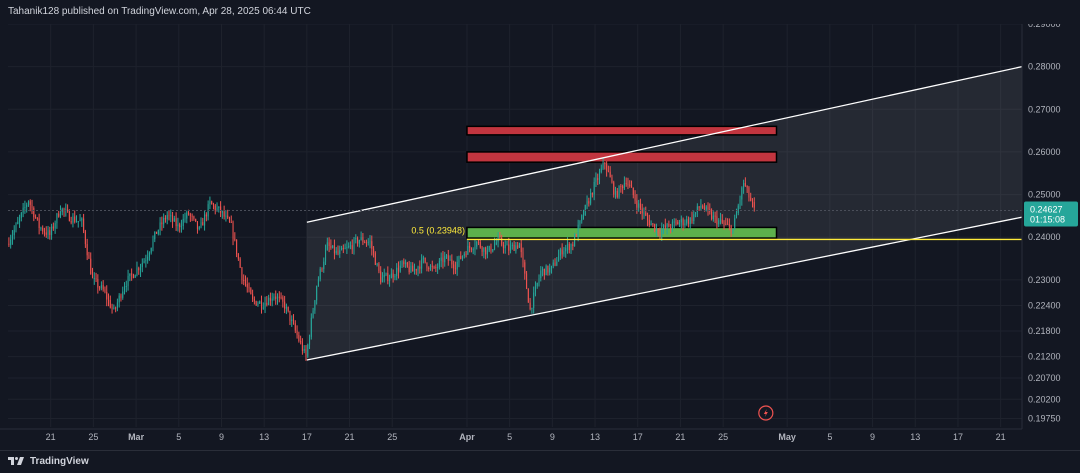 The width and height of the screenshot is (1080, 473). Describe the element at coordinates (595, 437) in the screenshot. I see `time-tick-label: 13` at that location.